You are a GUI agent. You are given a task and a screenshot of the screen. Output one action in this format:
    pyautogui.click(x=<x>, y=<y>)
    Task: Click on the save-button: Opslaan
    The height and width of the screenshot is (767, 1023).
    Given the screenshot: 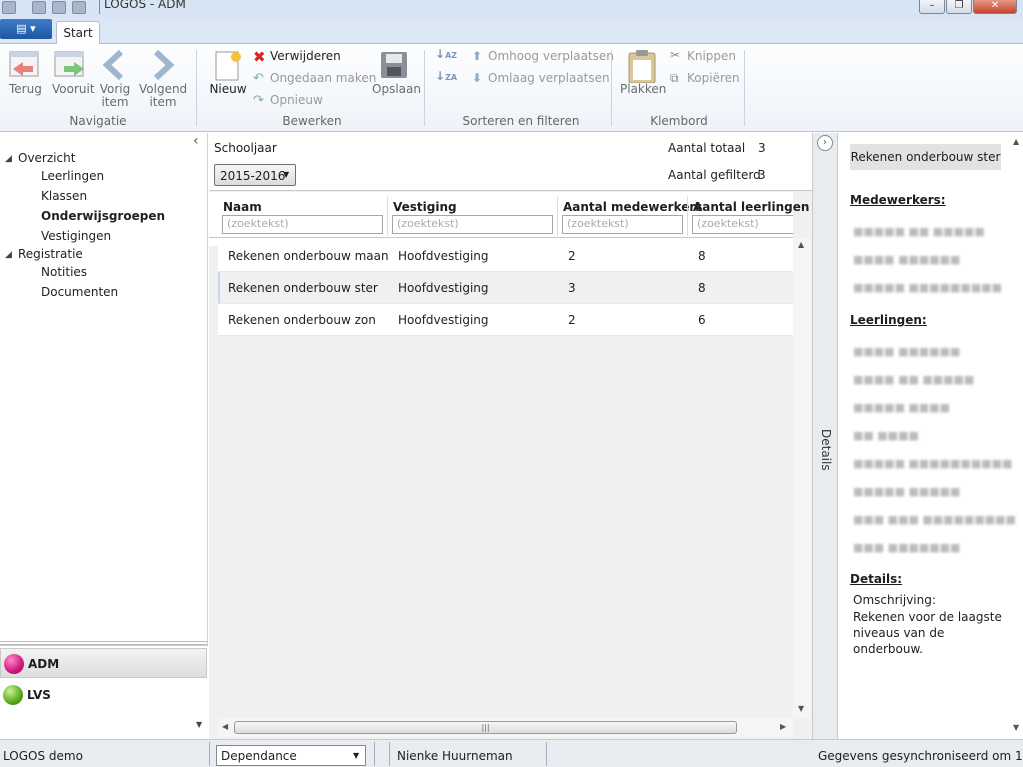 What is the action you would take?
    pyautogui.click(x=396, y=73)
    